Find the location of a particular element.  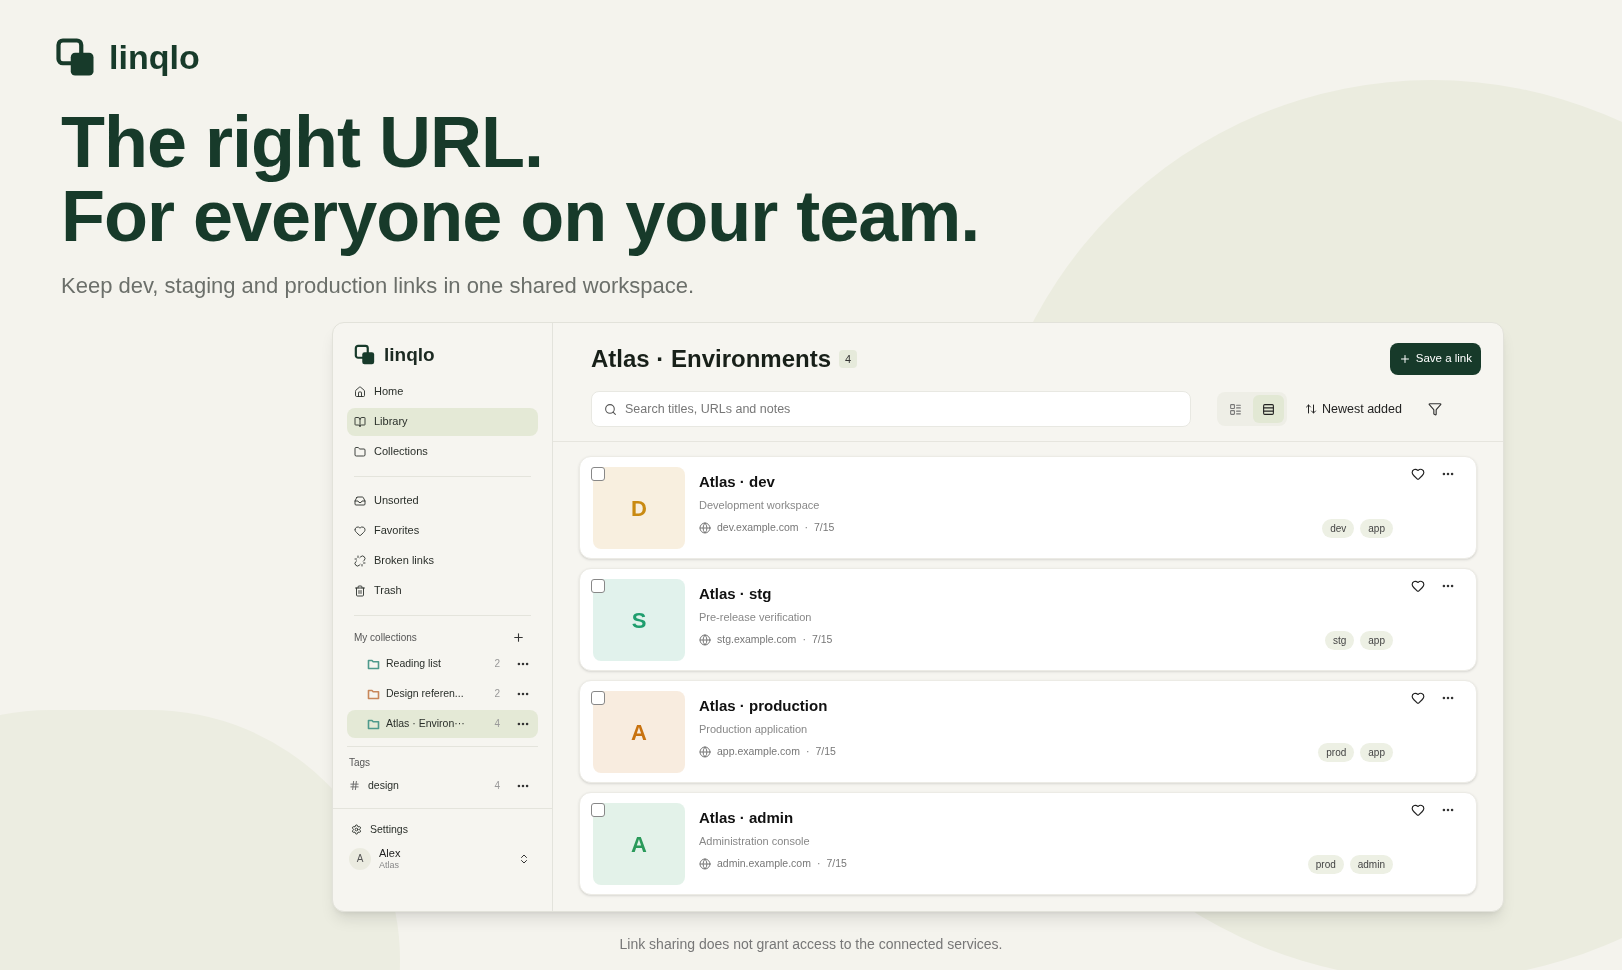

link-domain: dev.example.com is located at coordinates (758, 527).